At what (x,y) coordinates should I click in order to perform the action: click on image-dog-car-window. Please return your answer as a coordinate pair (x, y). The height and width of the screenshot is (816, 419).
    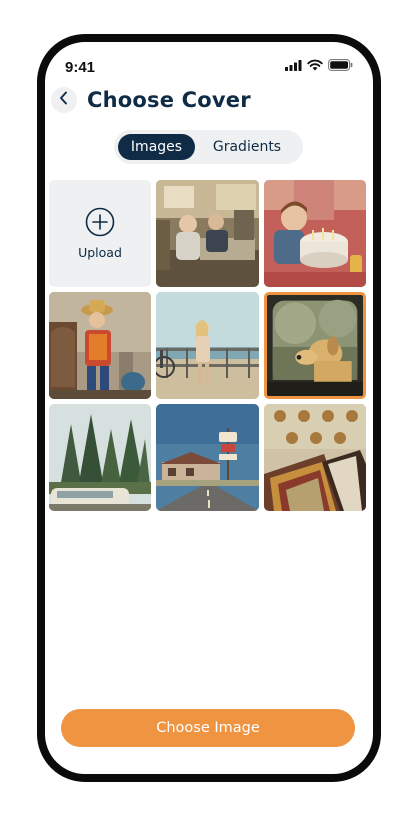
    Looking at the image, I should click on (315, 345).